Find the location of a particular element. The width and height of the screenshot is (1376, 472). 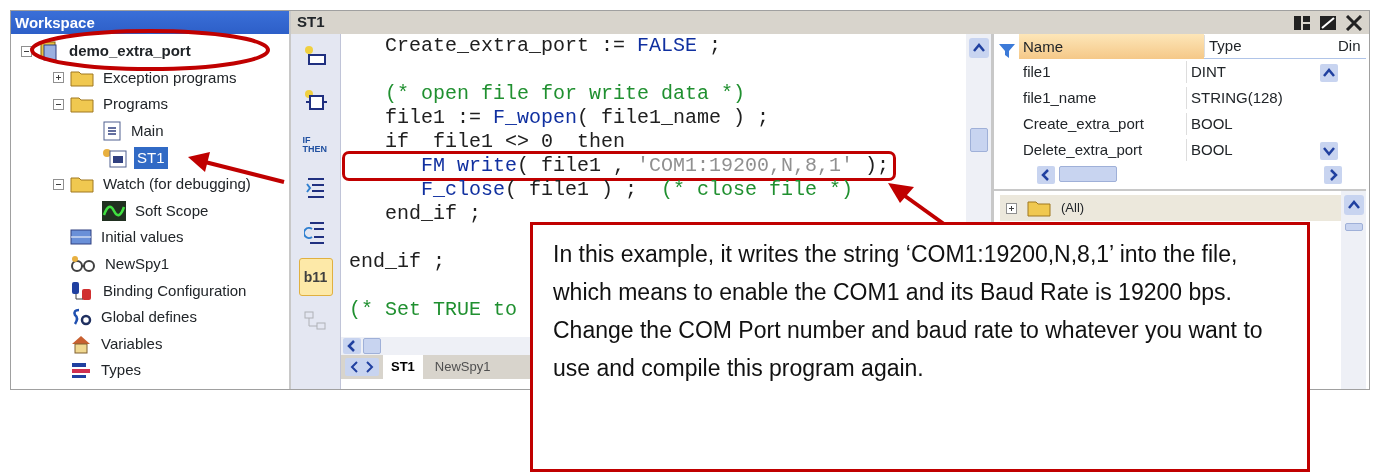

column-header: Name is located at coordinates (1111, 46).